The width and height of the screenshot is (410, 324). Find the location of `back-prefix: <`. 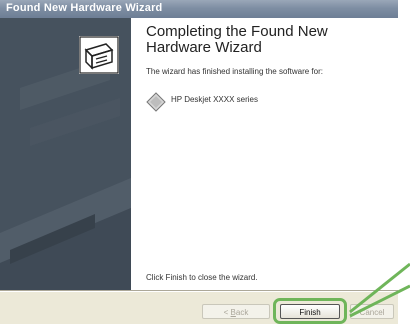

back-prefix: < is located at coordinates (227, 312).